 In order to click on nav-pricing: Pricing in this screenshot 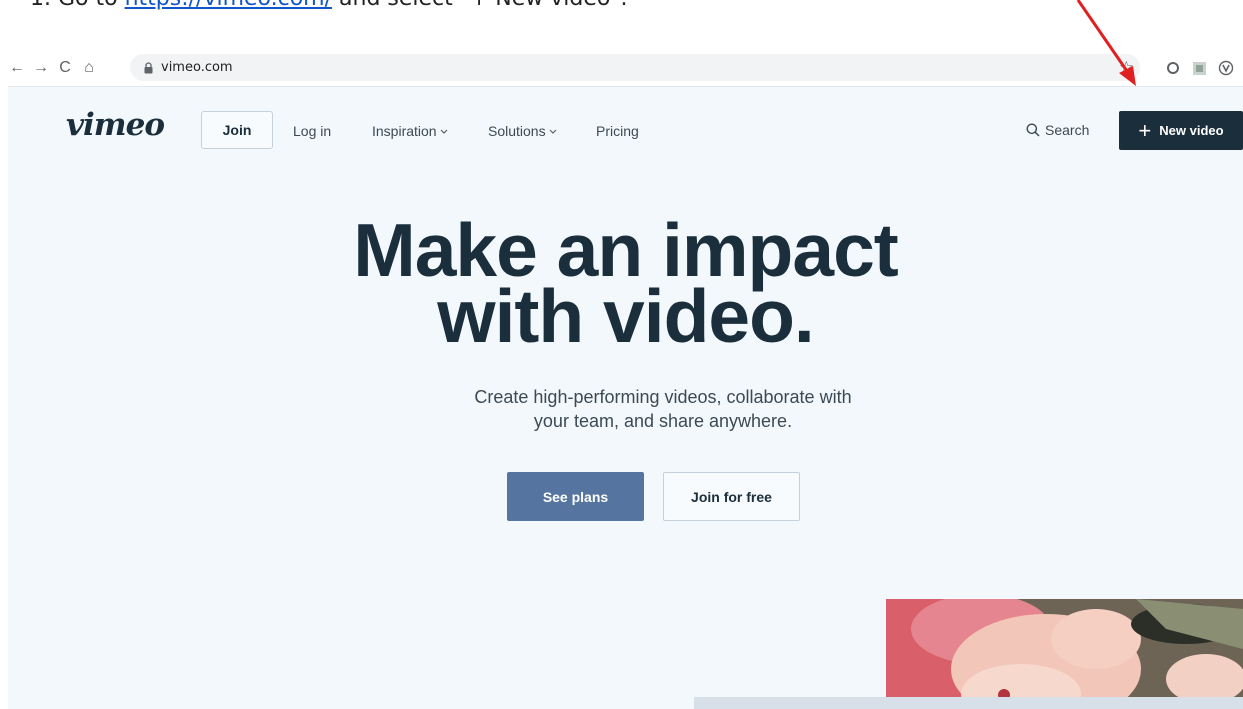, I will do `click(617, 131)`.